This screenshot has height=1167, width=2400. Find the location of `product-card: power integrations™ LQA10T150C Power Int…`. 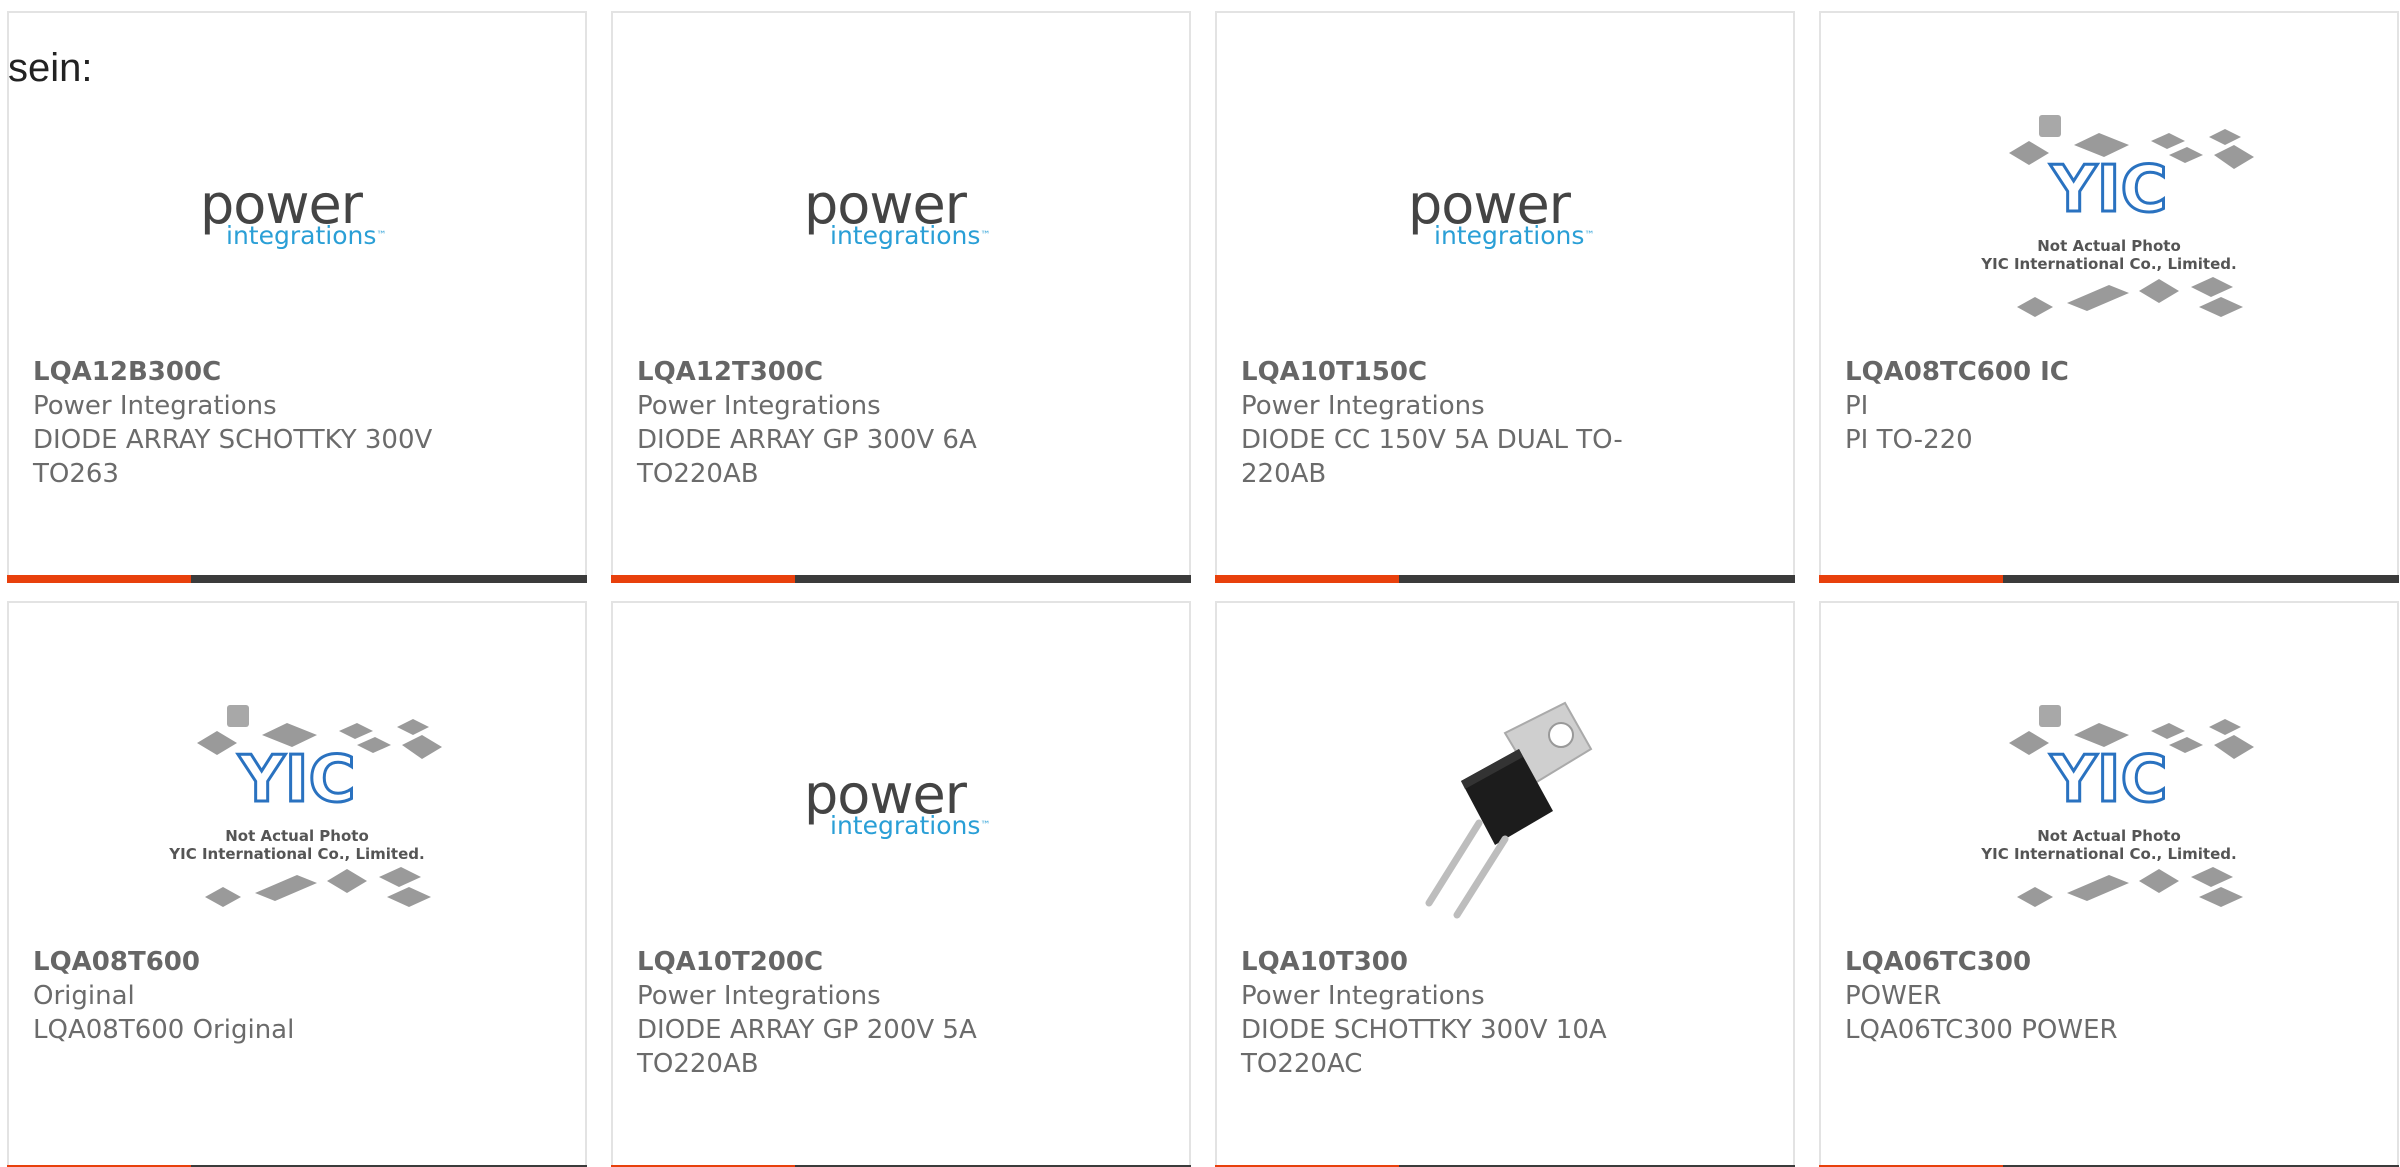

product-card: power integrations™ LQA10T150C Power Int… is located at coordinates (1505, 297).